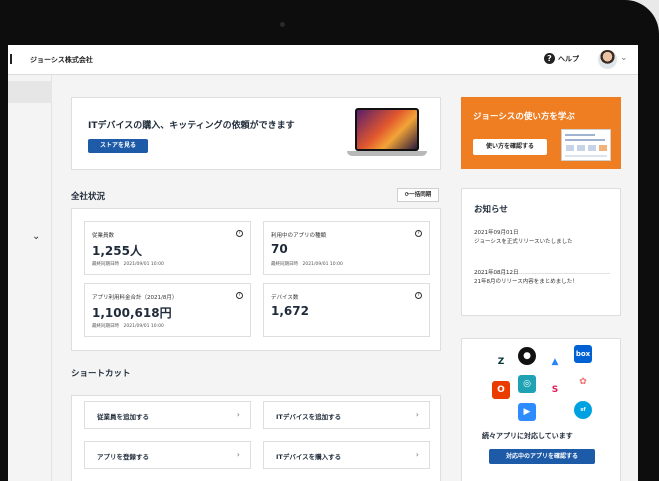  Describe the element at coordinates (101, 374) in the screenshot. I see `shortcuts-title: ショートカット` at that location.